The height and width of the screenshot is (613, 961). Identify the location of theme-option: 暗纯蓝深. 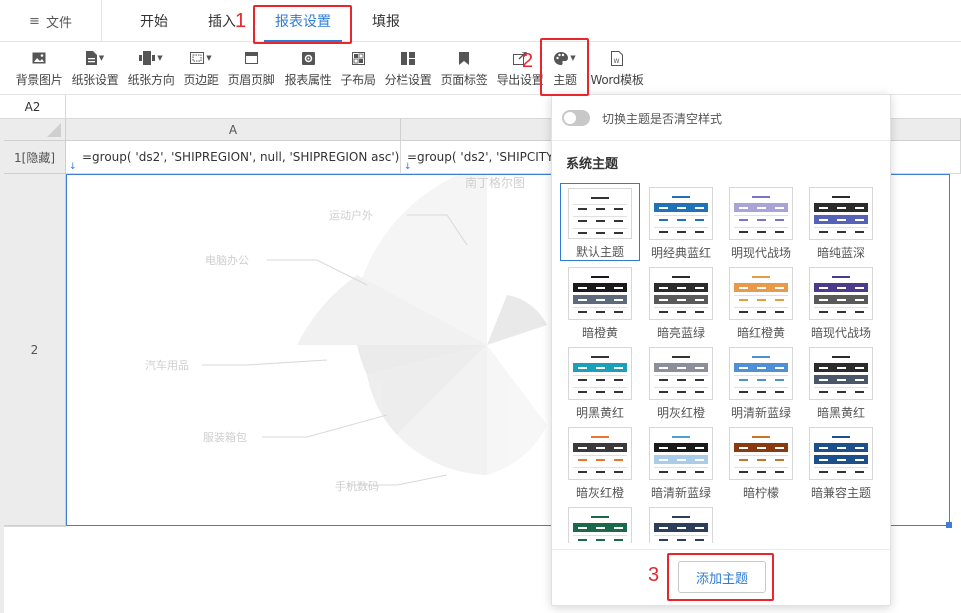
(841, 222).